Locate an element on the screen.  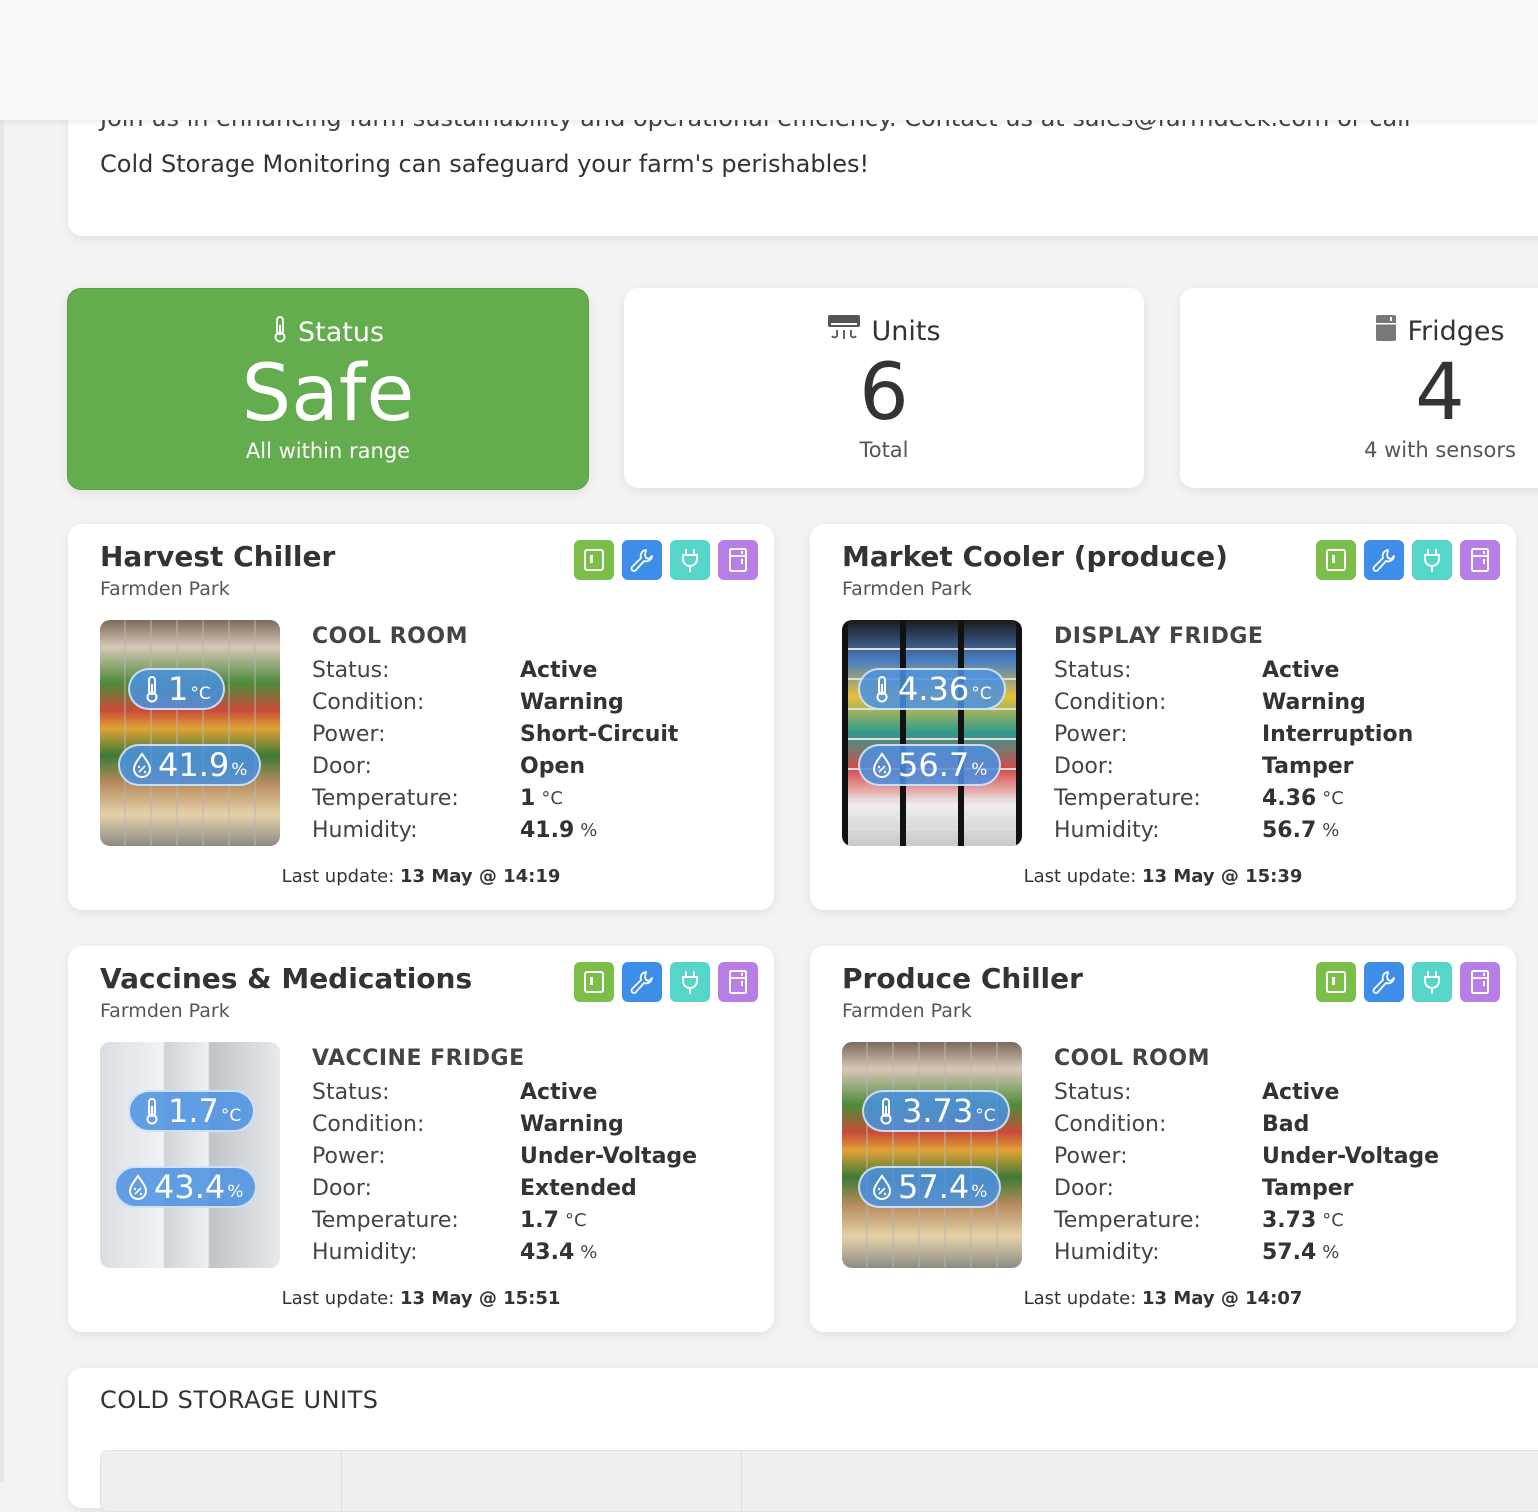
units-stat-card: Units 6 Total is located at coordinates (884, 388).